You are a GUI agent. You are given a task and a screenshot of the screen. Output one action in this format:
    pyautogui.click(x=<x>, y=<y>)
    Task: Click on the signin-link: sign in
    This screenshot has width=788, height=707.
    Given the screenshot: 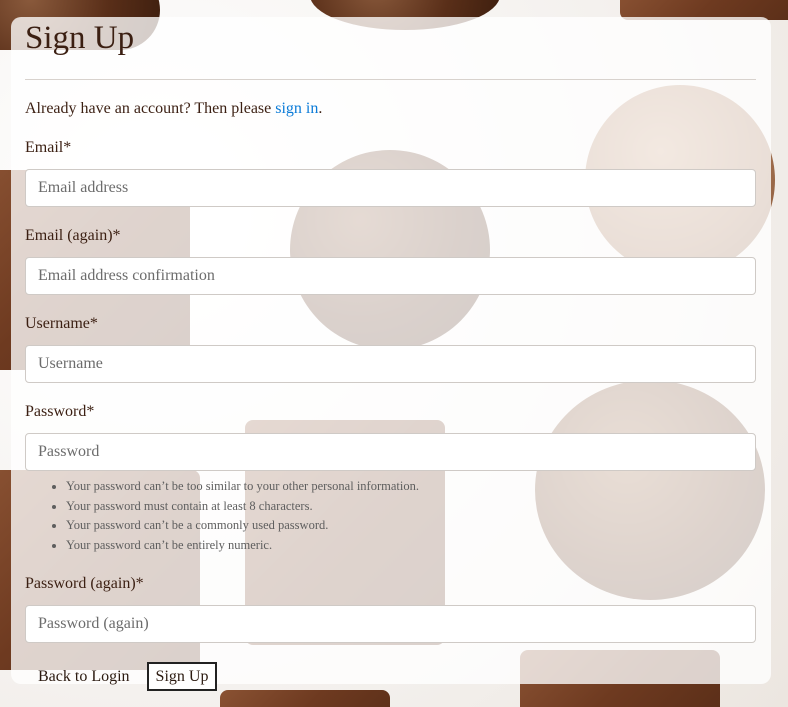 What is the action you would take?
    pyautogui.click(x=296, y=108)
    